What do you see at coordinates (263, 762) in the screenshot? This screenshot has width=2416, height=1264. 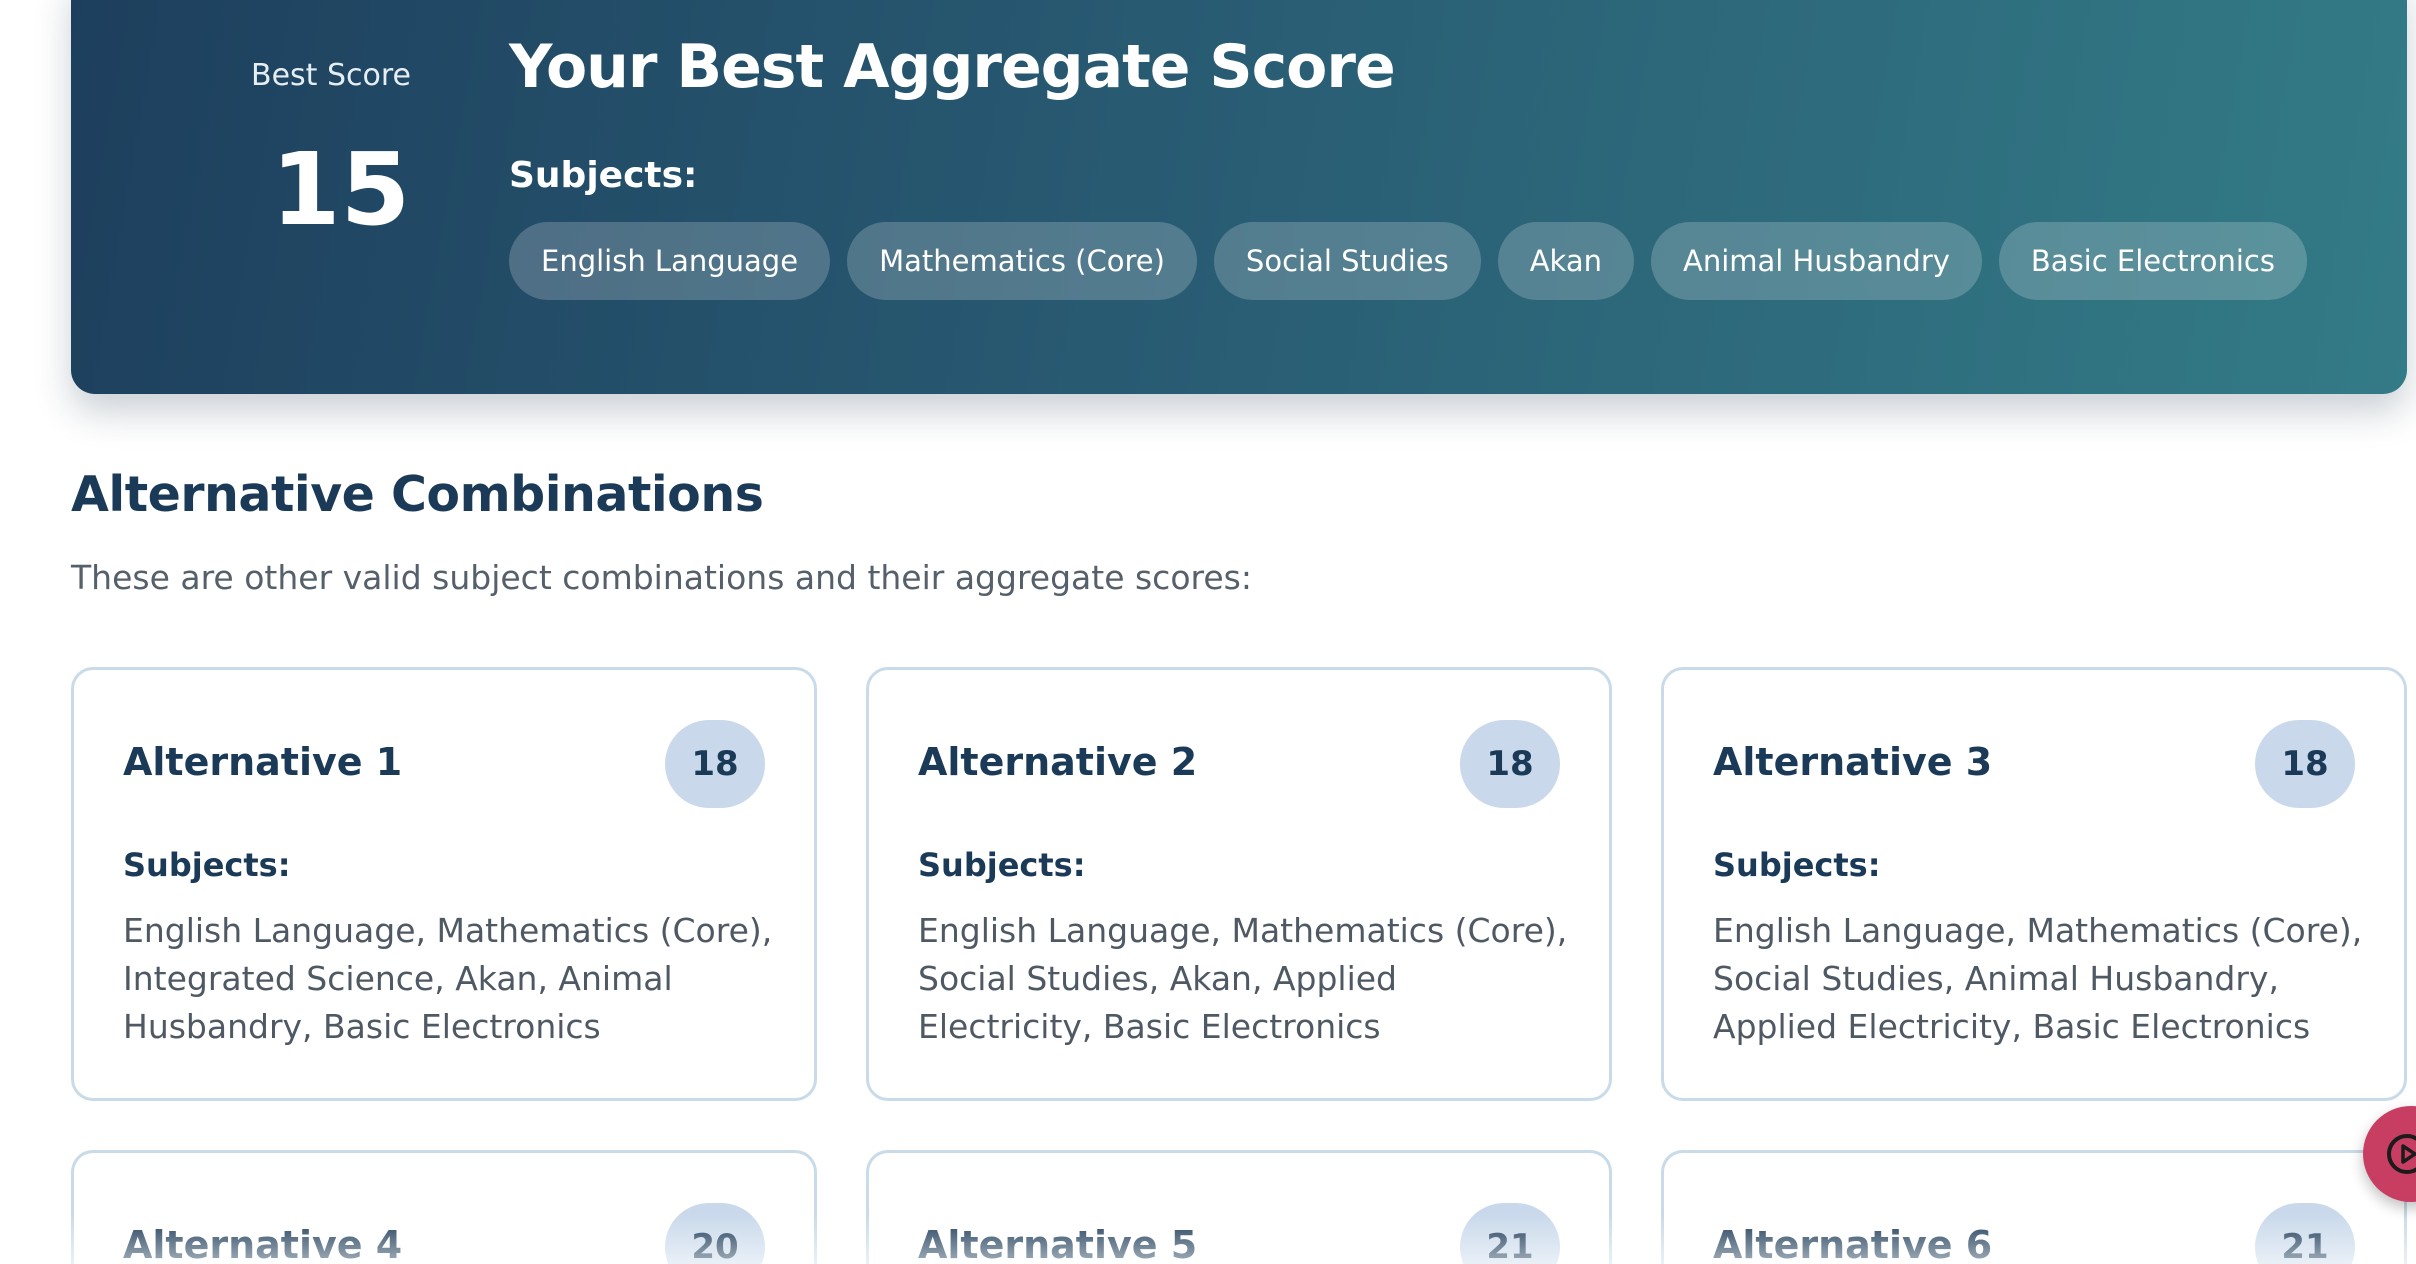 I see `alternative-title: Alternative 1` at bounding box center [263, 762].